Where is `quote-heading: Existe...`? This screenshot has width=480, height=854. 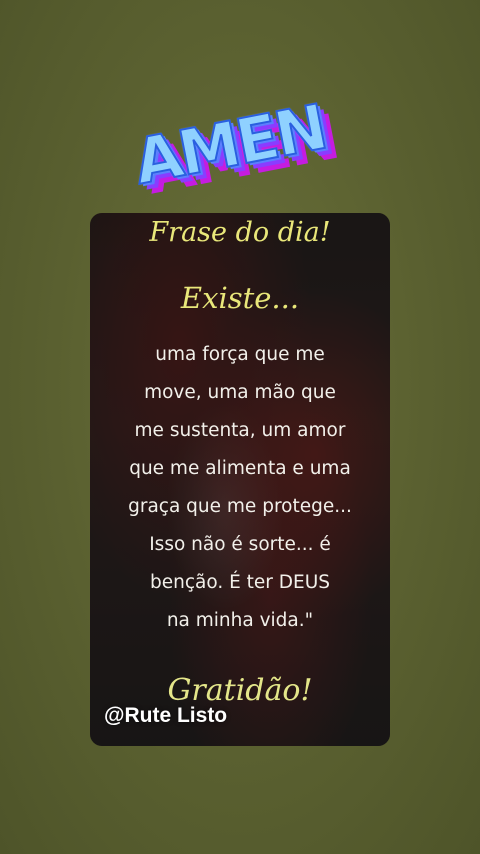 quote-heading: Existe... is located at coordinates (240, 298).